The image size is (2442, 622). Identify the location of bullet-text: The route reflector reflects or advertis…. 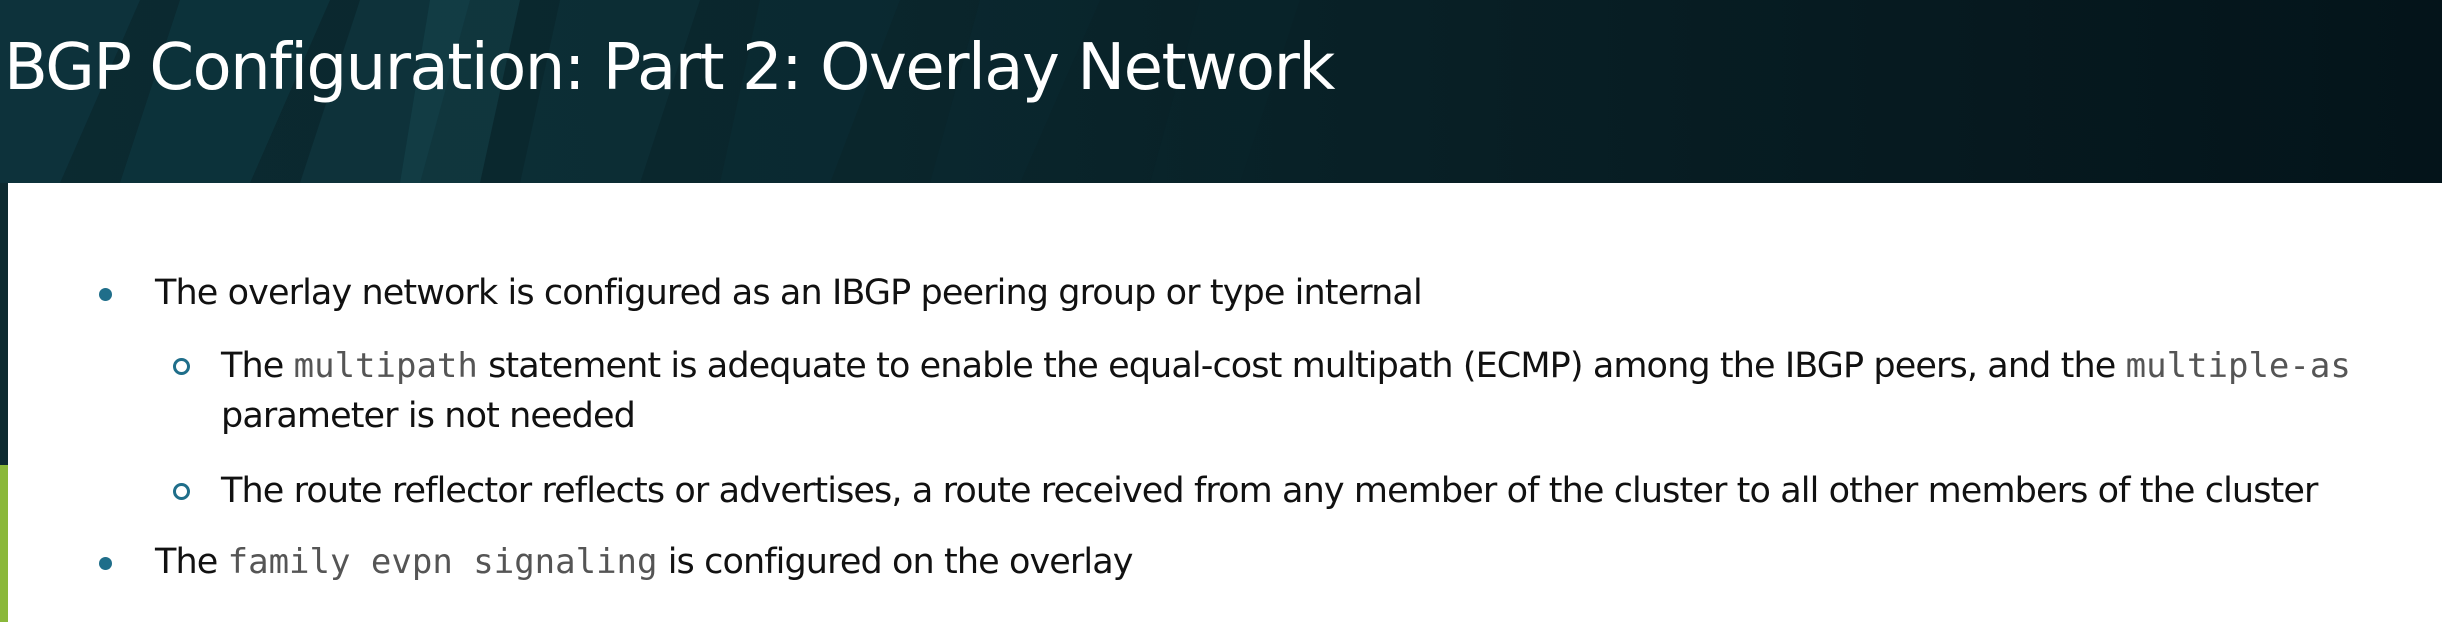
(1269, 491).